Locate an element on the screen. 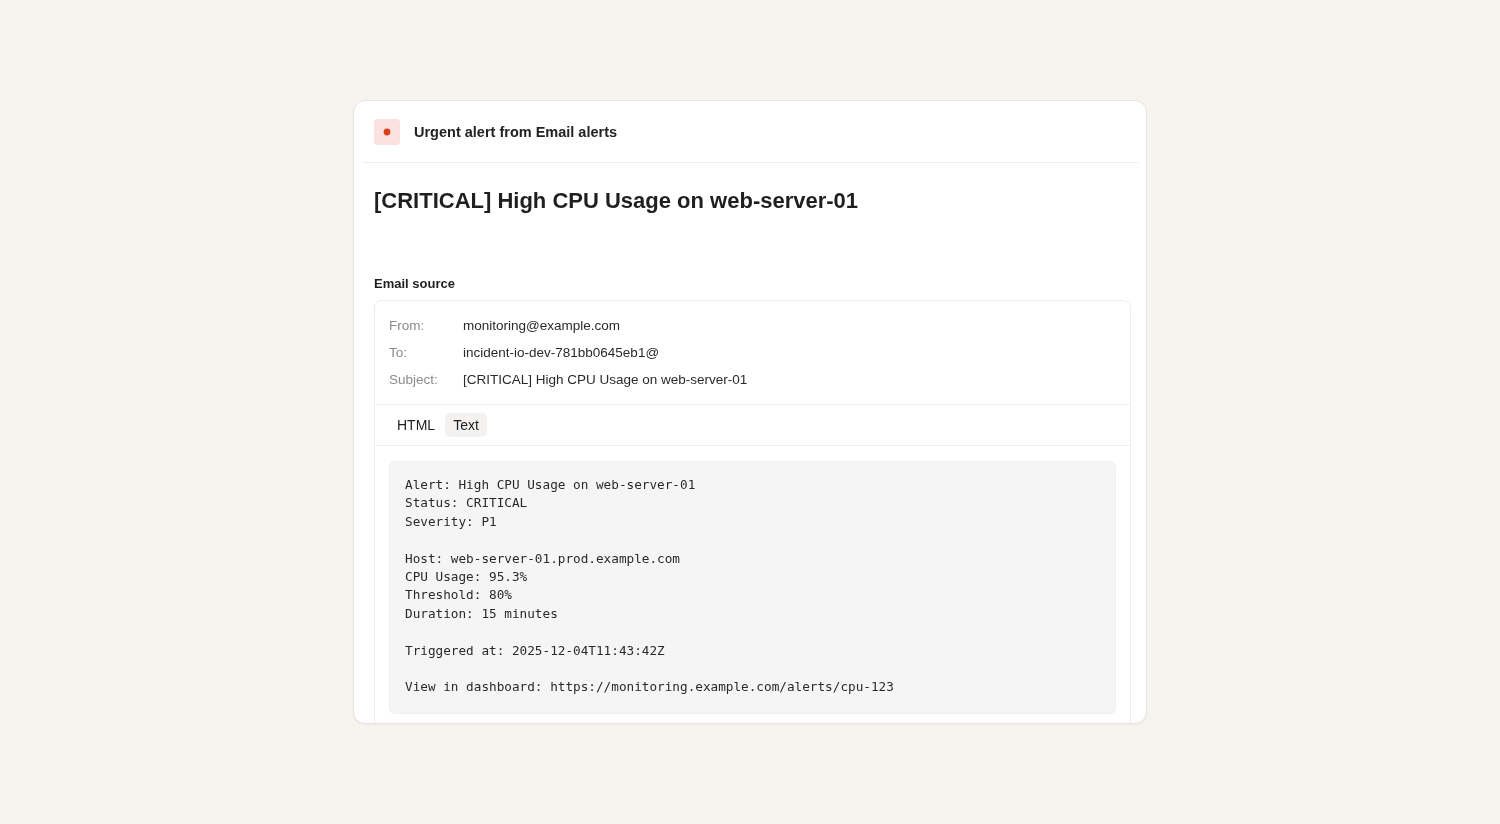 Image resolution: width=1500 pixels, height=824 pixels. field-label: From: is located at coordinates (407, 325).